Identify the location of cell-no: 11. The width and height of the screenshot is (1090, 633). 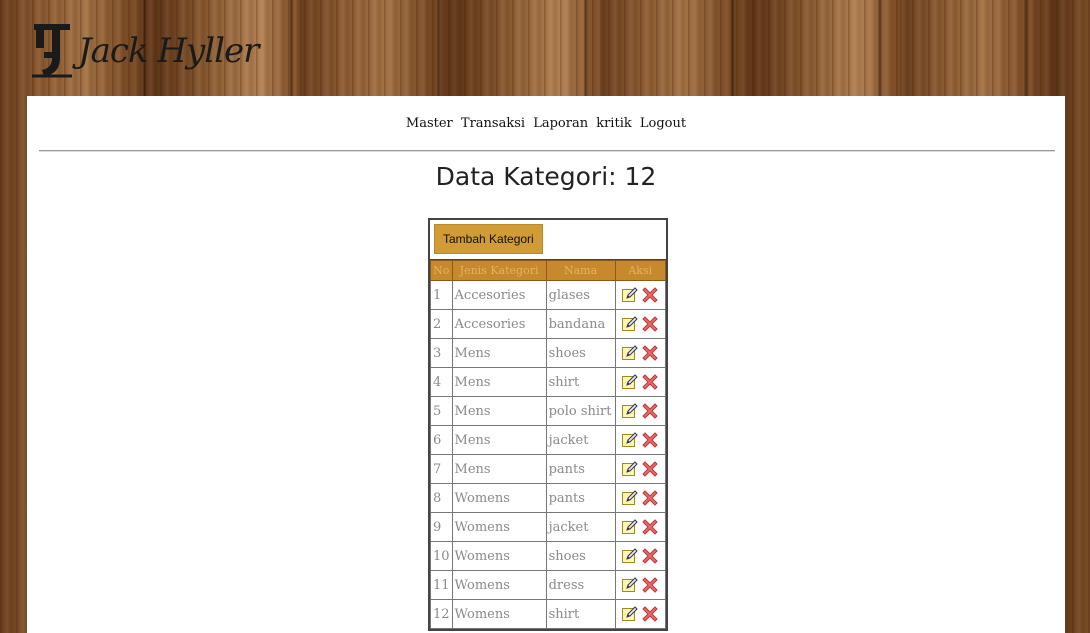
(441, 585).